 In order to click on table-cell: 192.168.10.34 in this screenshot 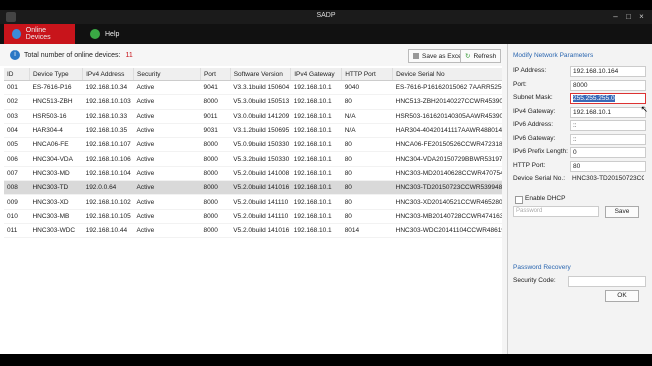, I will do `click(108, 88)`.